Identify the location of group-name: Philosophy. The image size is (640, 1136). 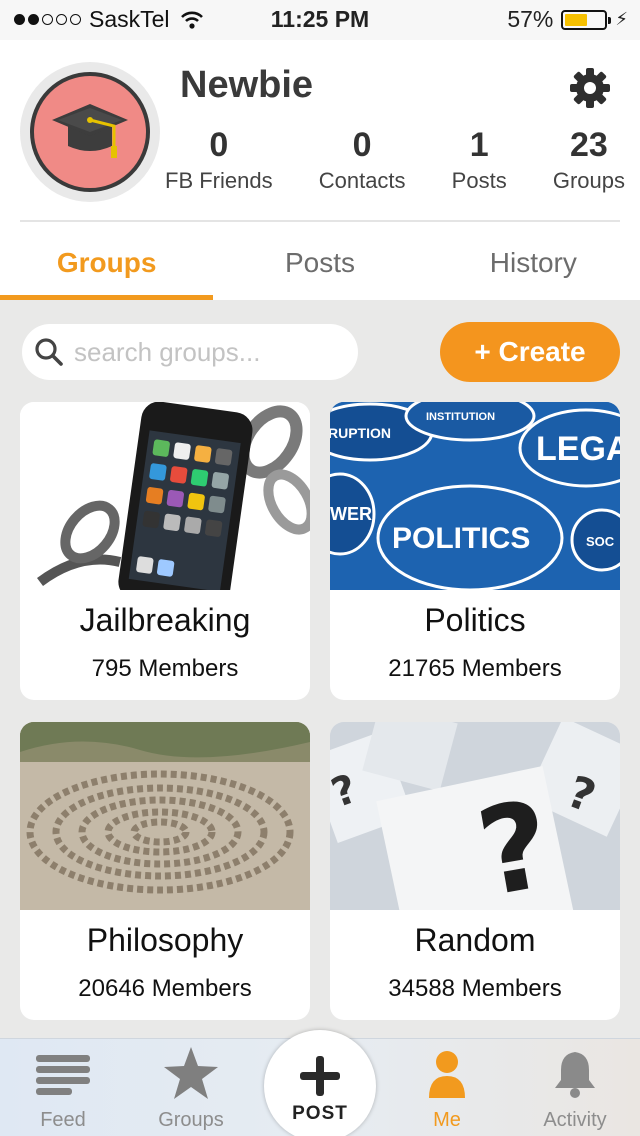
(165, 940).